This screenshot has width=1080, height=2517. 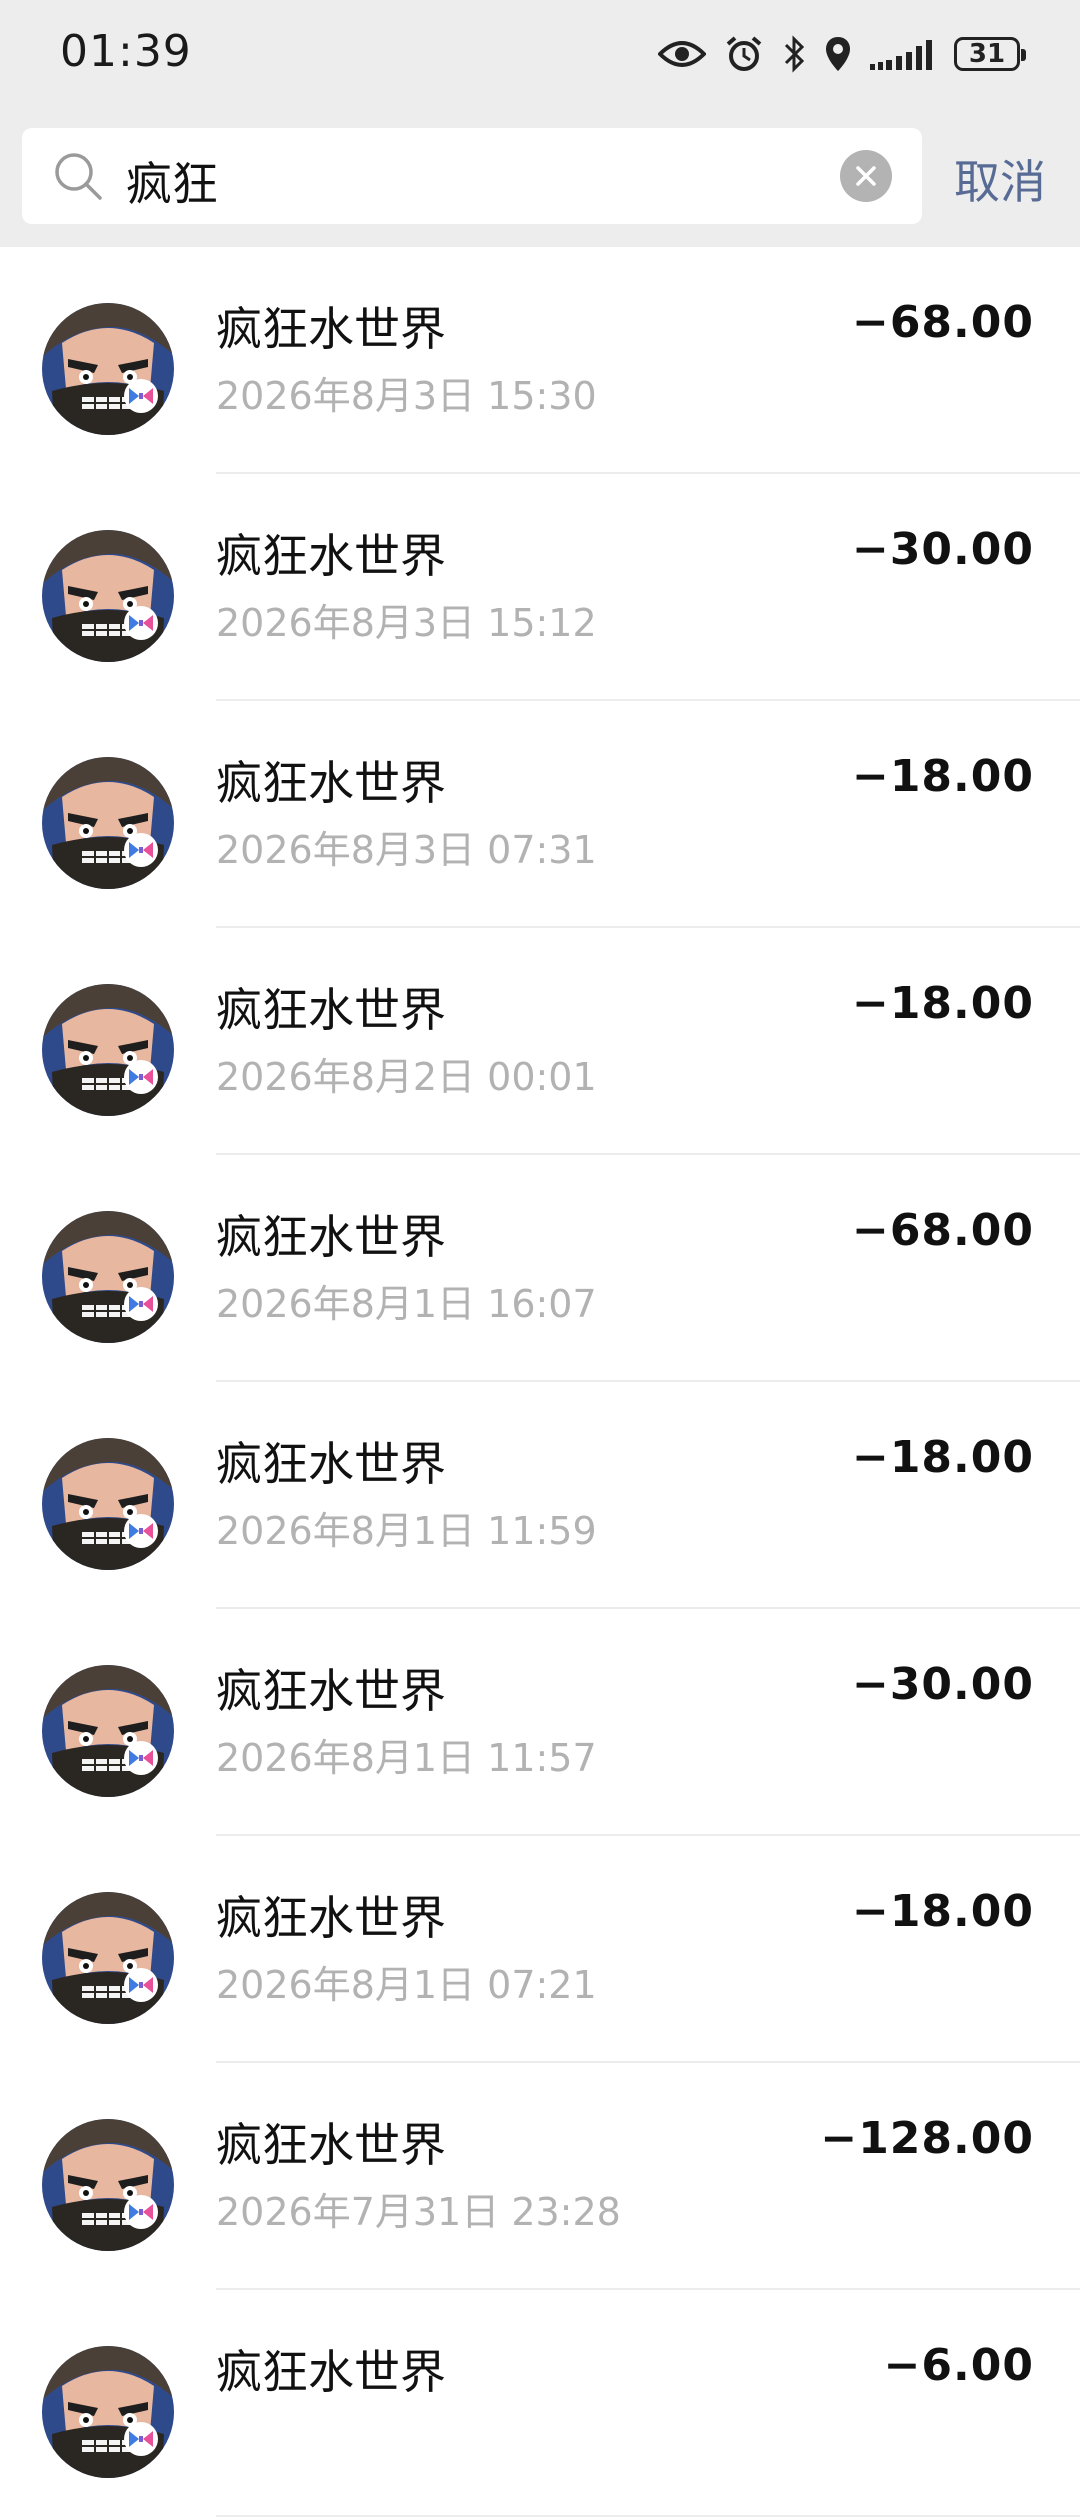 What do you see at coordinates (126, 51) in the screenshot?
I see `status-time: 01:39` at bounding box center [126, 51].